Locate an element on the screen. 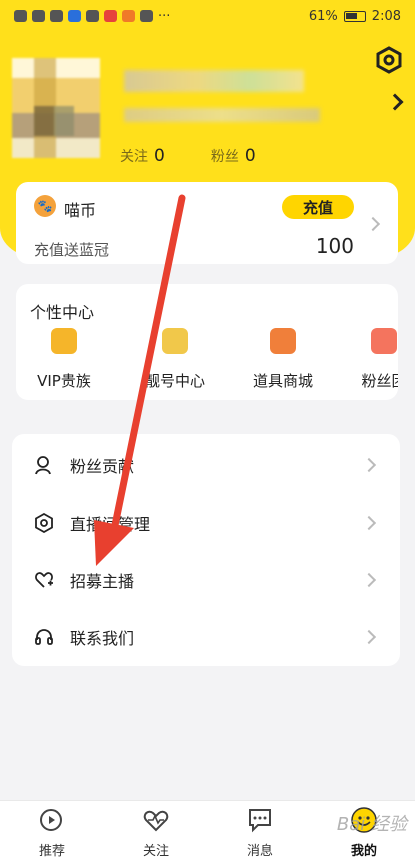  center-item-label: 道具商城 is located at coordinates (282, 381).